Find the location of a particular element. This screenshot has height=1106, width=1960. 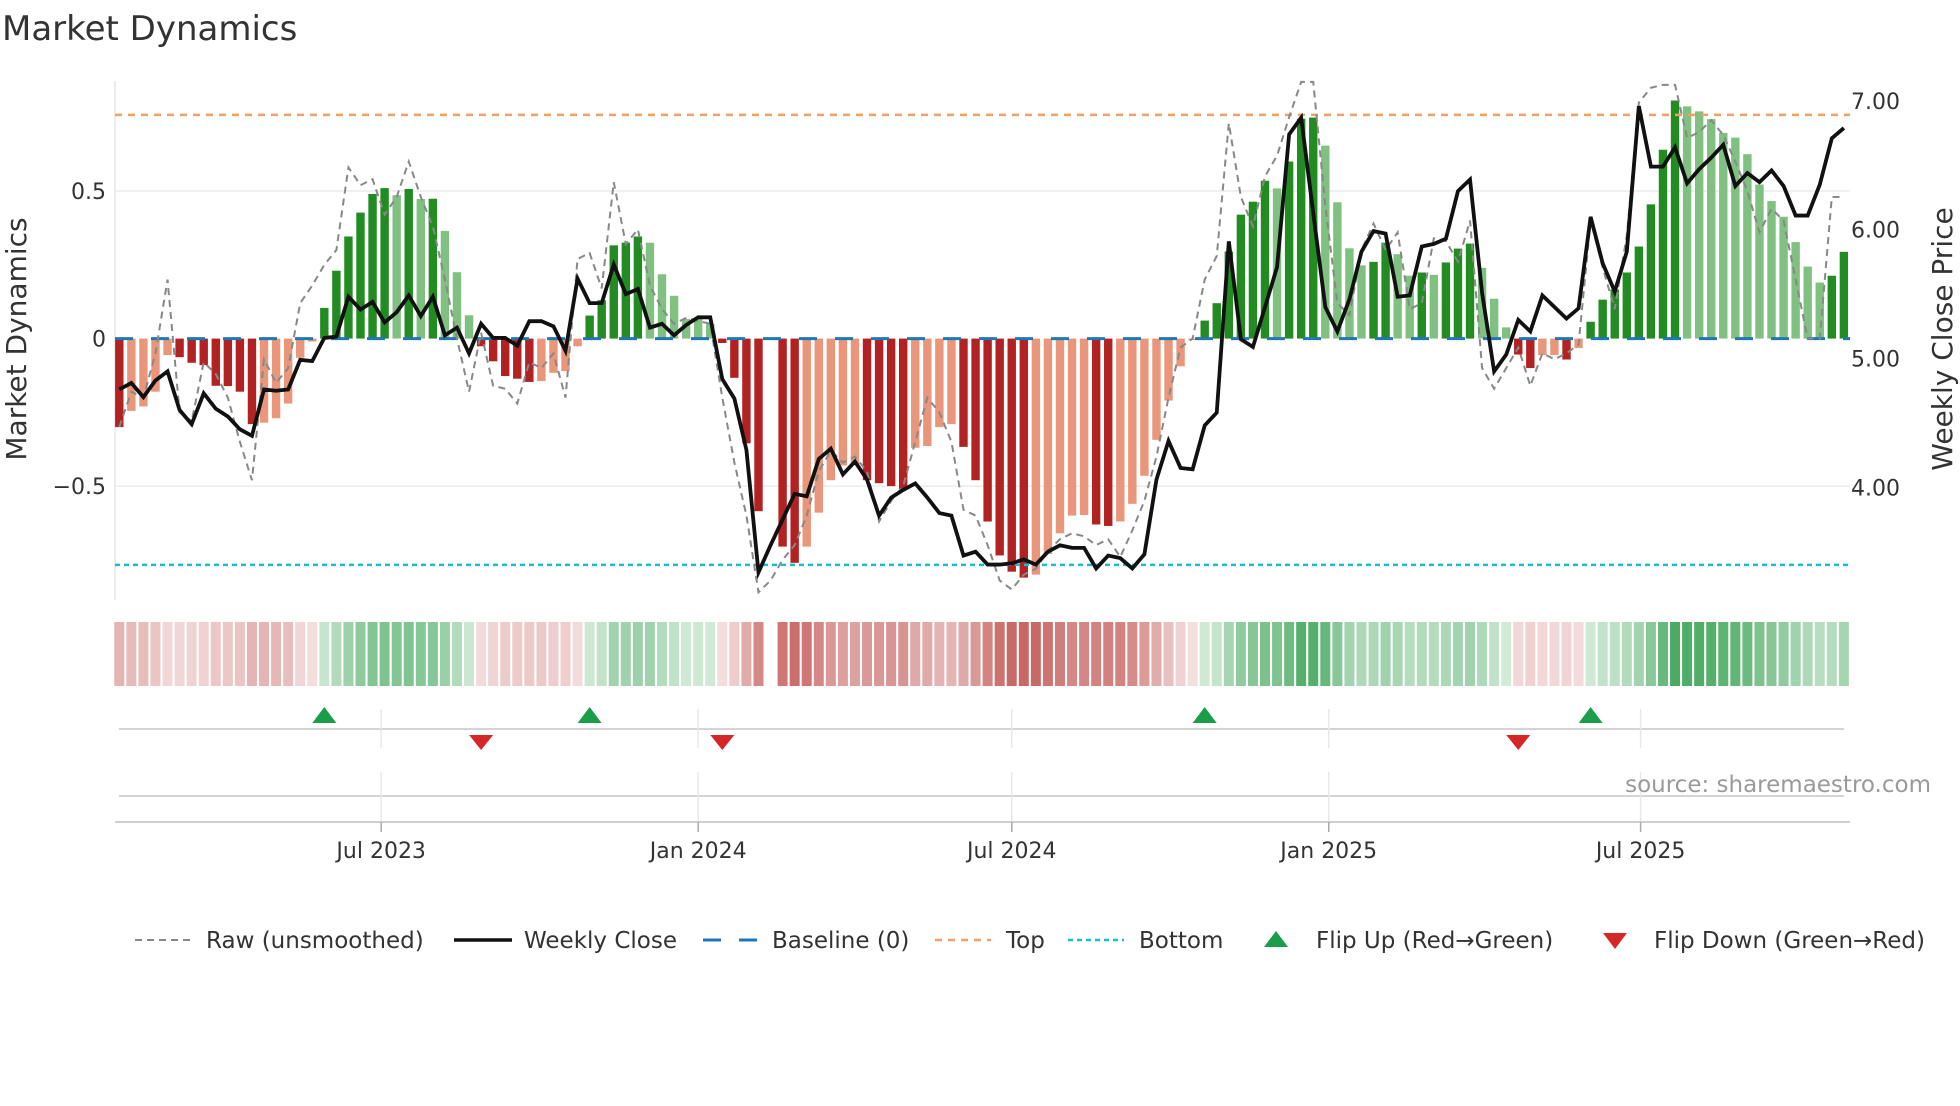

legend-item-raw: Raw (unsmoothed) is located at coordinates (279, 941).